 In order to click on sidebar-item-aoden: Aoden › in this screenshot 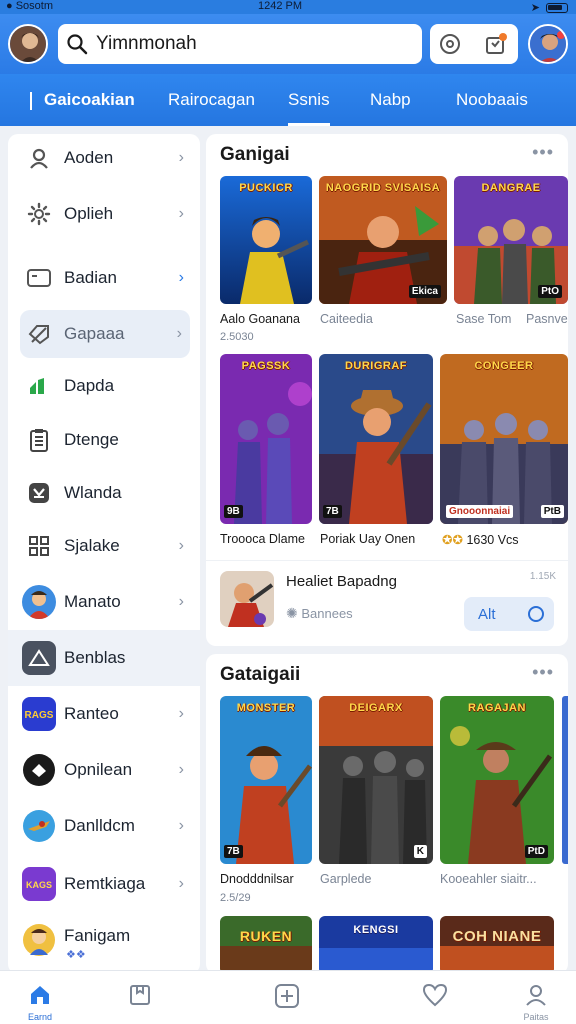, I will do `click(104, 158)`.